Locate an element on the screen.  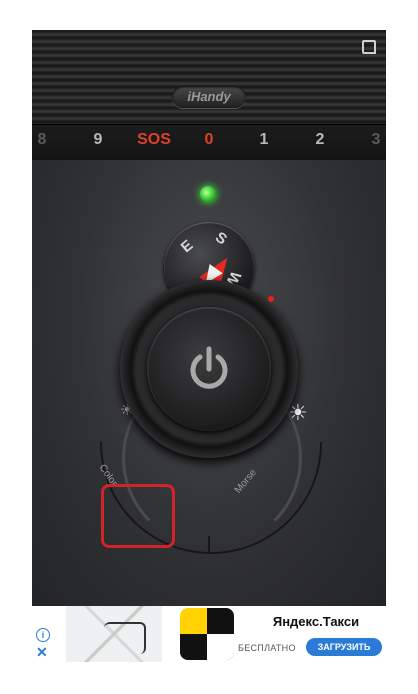
dial-tick-zero: 0 is located at coordinates (209, 139).